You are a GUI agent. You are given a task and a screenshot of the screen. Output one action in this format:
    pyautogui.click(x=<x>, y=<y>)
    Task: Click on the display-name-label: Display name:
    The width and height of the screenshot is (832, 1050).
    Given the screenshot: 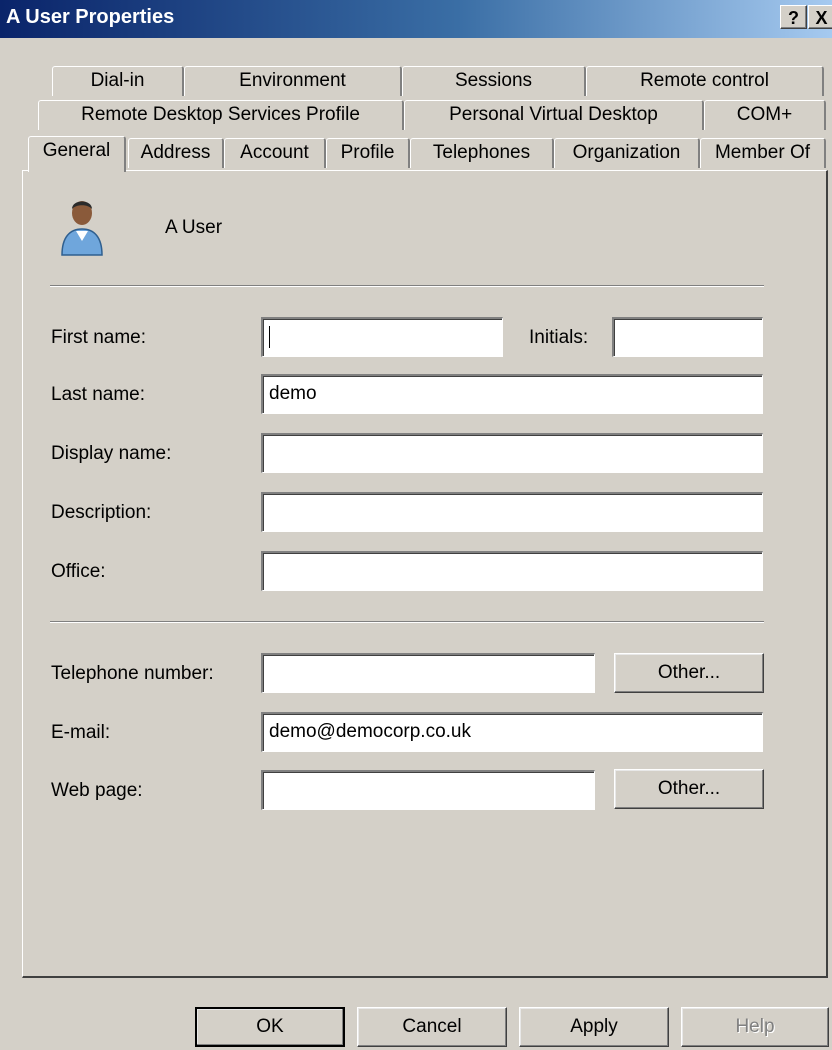 What is the action you would take?
    pyautogui.click(x=111, y=453)
    